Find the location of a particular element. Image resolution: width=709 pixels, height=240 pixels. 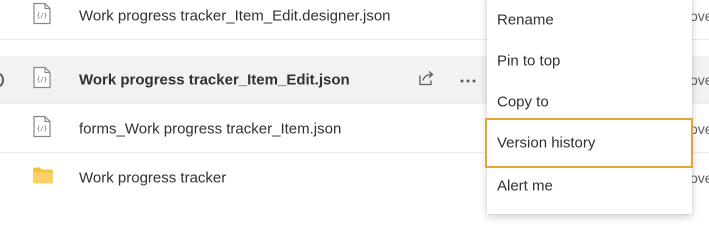

folder-name: Work progress tracker is located at coordinates (152, 178).